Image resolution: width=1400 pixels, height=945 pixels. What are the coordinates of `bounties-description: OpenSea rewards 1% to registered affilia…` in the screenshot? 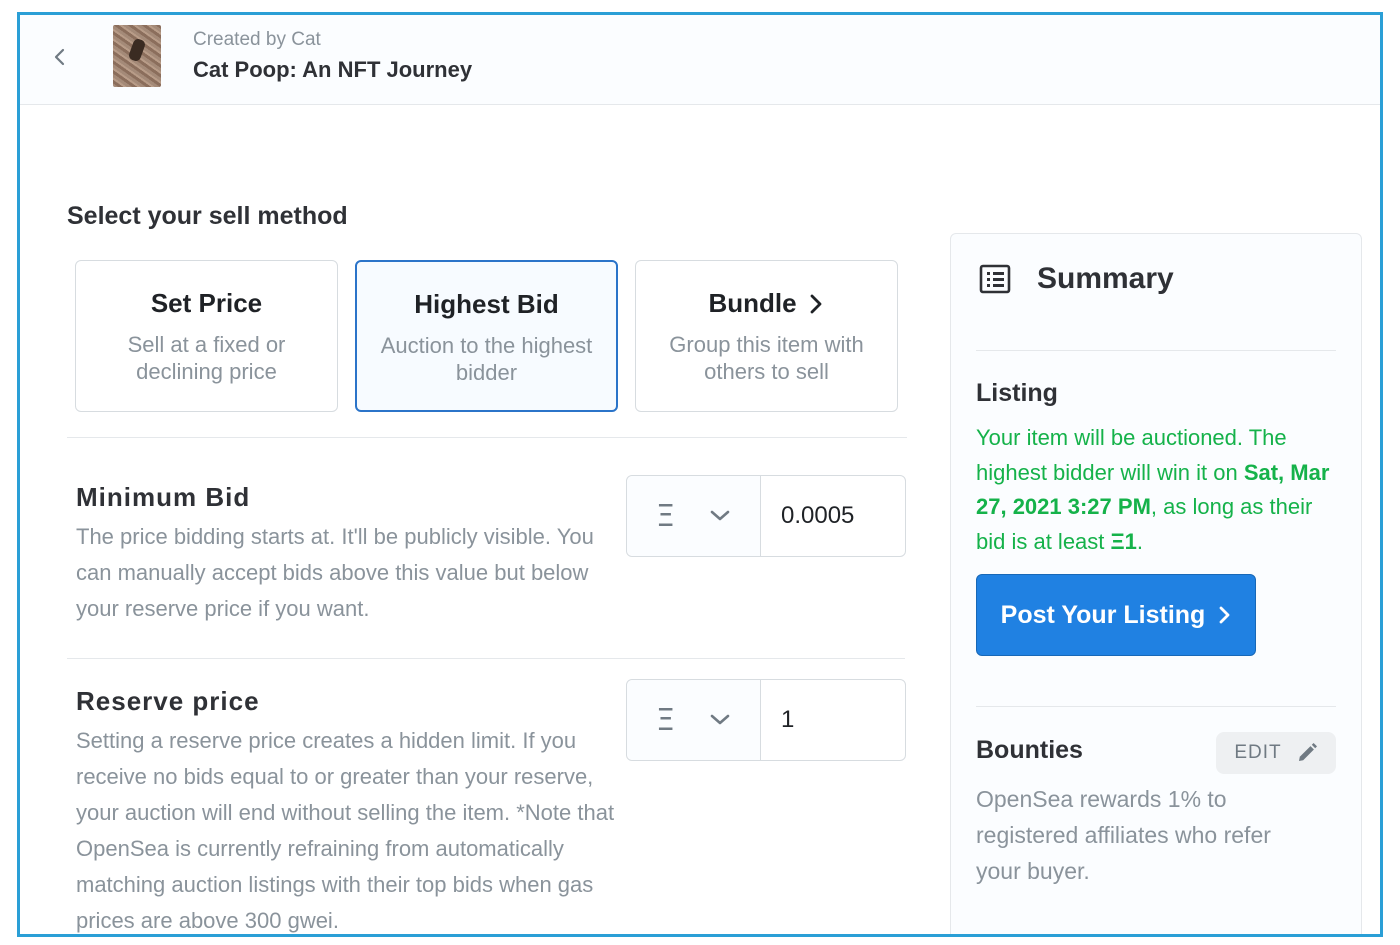 It's located at (1123, 835).